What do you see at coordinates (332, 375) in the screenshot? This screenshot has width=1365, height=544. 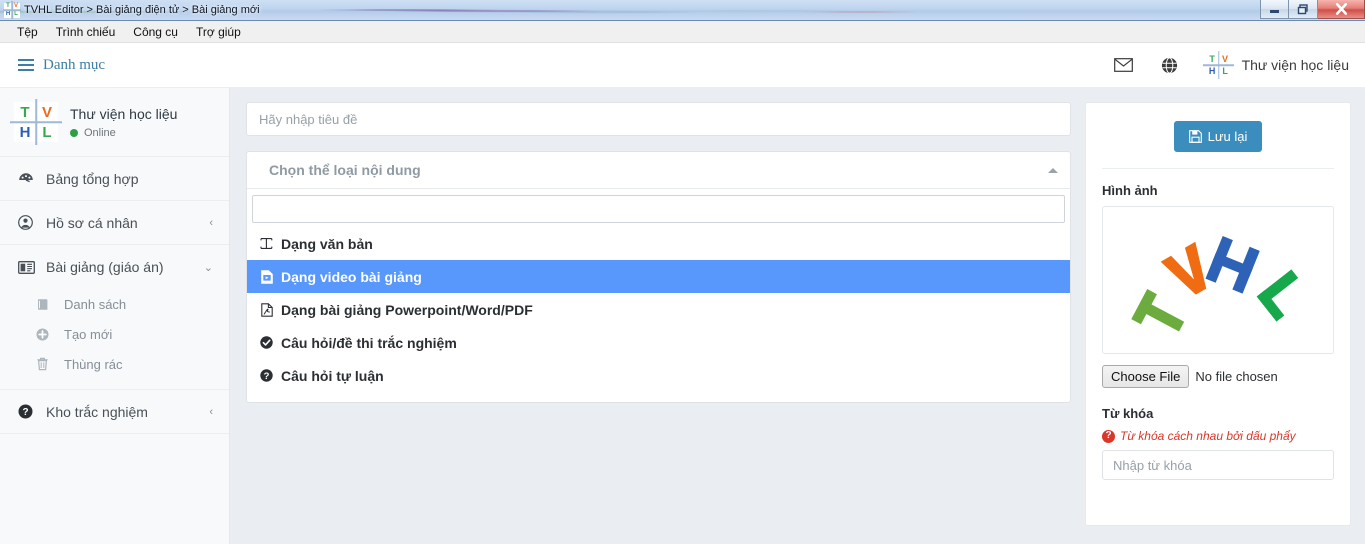 I see `option-label: Câu hỏi tự luận` at bounding box center [332, 375].